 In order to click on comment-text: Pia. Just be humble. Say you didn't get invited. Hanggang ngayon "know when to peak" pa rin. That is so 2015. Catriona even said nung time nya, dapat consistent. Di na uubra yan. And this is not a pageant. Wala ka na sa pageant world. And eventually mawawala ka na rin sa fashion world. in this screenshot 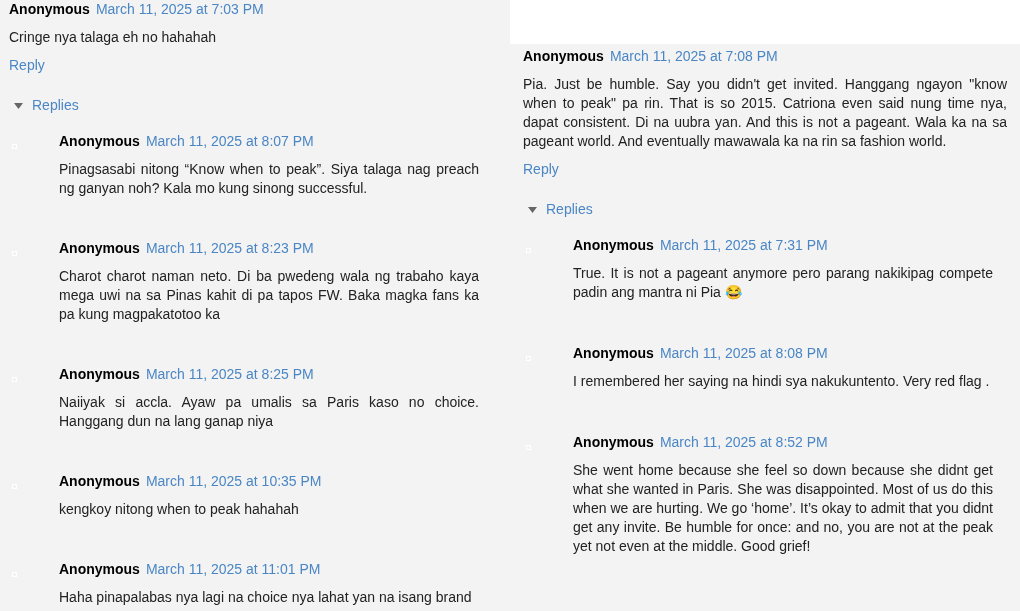, I will do `click(765, 113)`.